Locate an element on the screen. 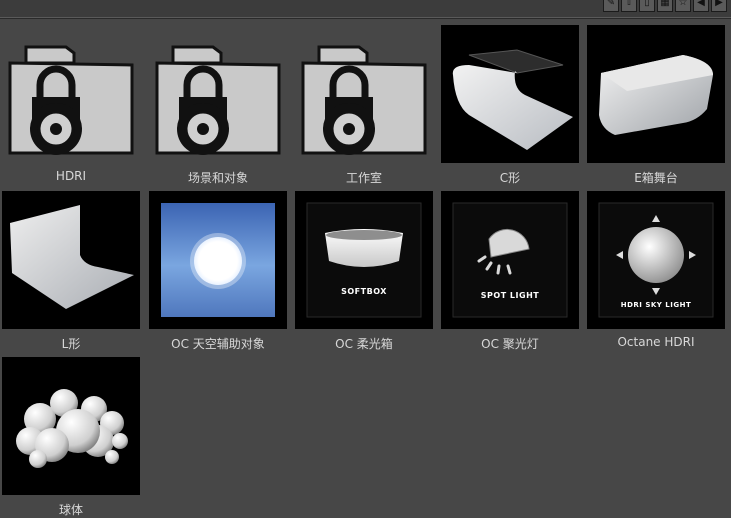 This screenshot has width=731, height=518. toolbar-divider is located at coordinates (365, 17).